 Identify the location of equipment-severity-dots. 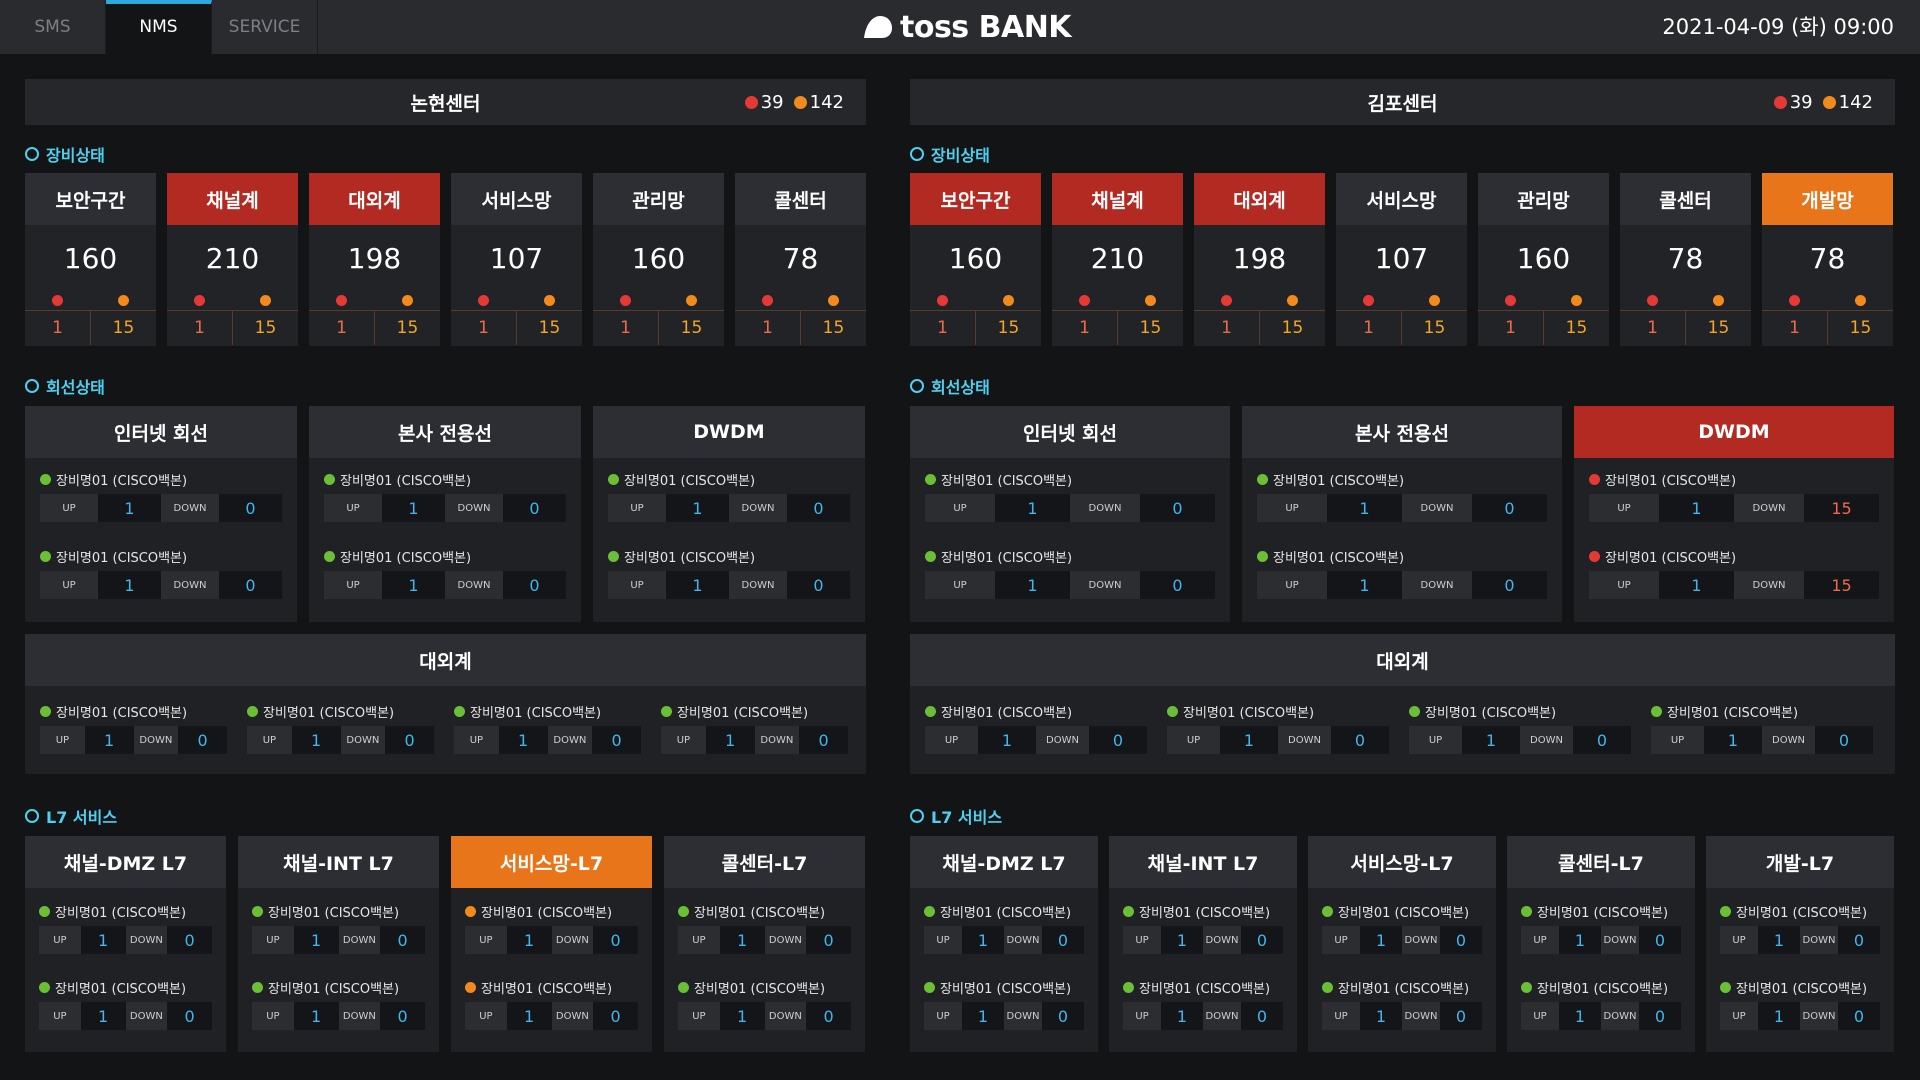
(374, 301).